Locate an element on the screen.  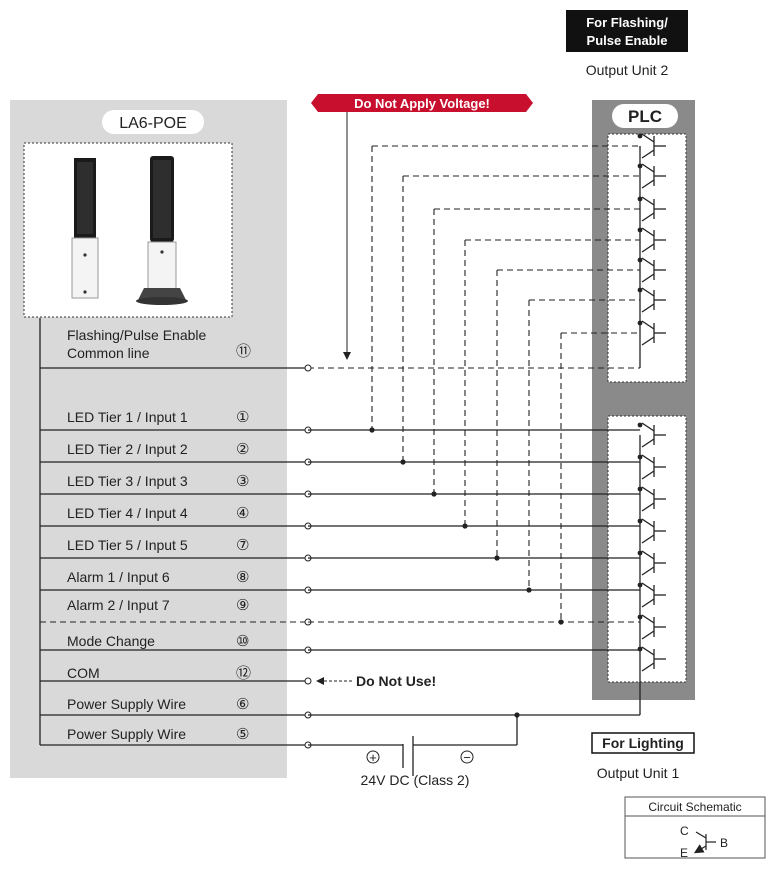
lighting-badge-text: For Lighting is located at coordinates (643, 743).